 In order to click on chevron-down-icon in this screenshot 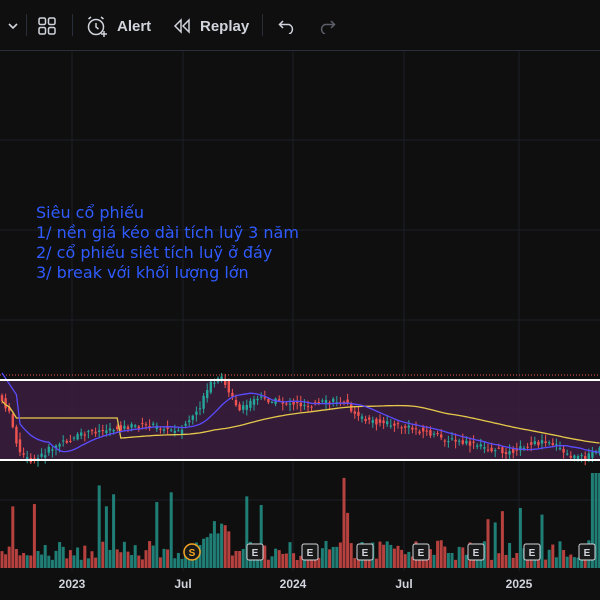, I will do `click(13, 26)`.